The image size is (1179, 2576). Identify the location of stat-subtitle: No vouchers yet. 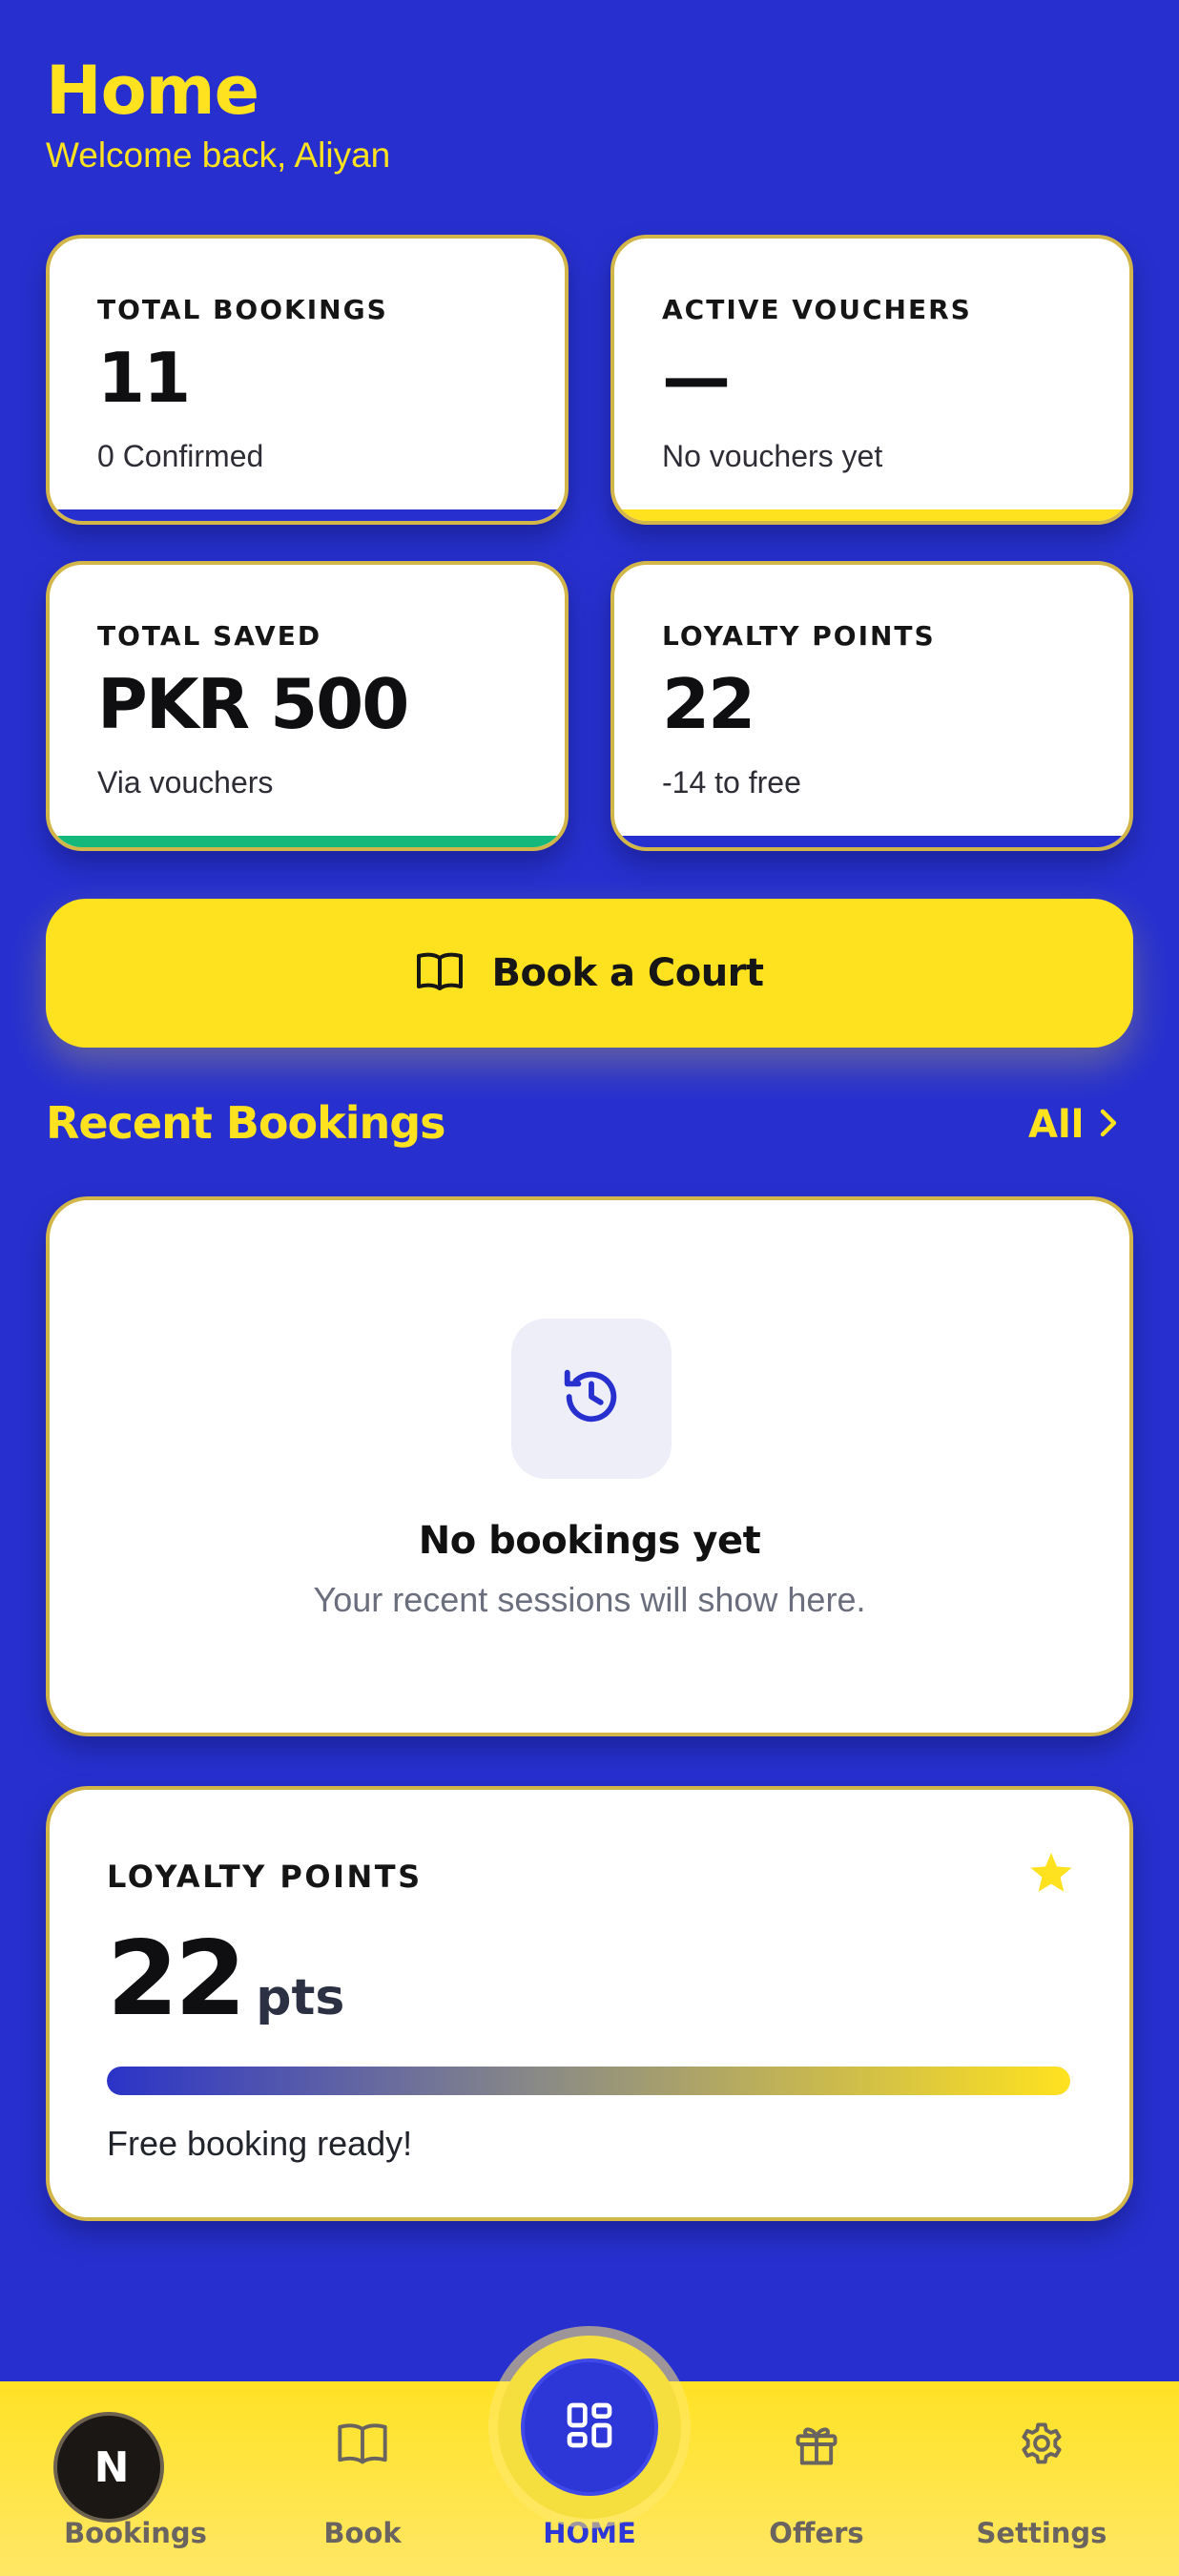
(773, 456).